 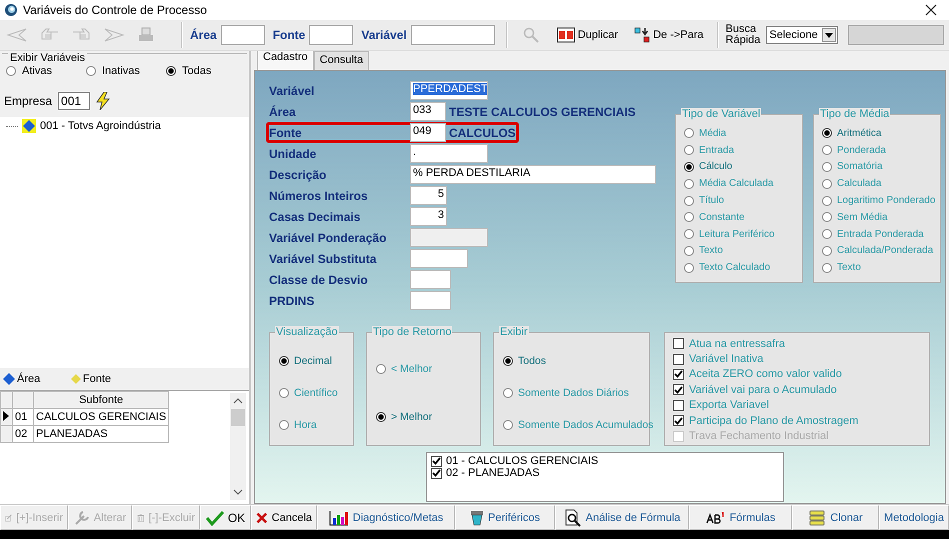 I want to click on action-button: Cancela, so click(x=284, y=517).